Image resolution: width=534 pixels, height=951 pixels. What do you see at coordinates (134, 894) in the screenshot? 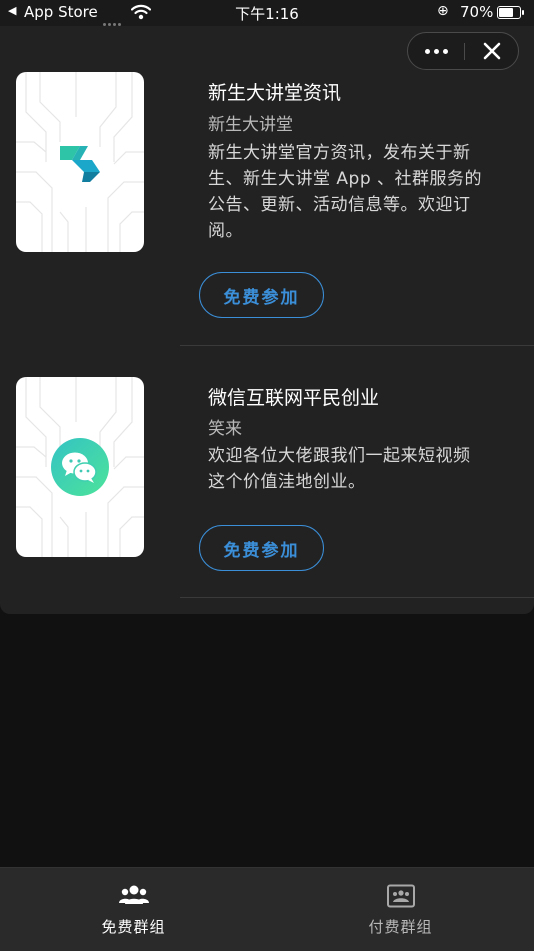
I see `people-icon` at bounding box center [134, 894].